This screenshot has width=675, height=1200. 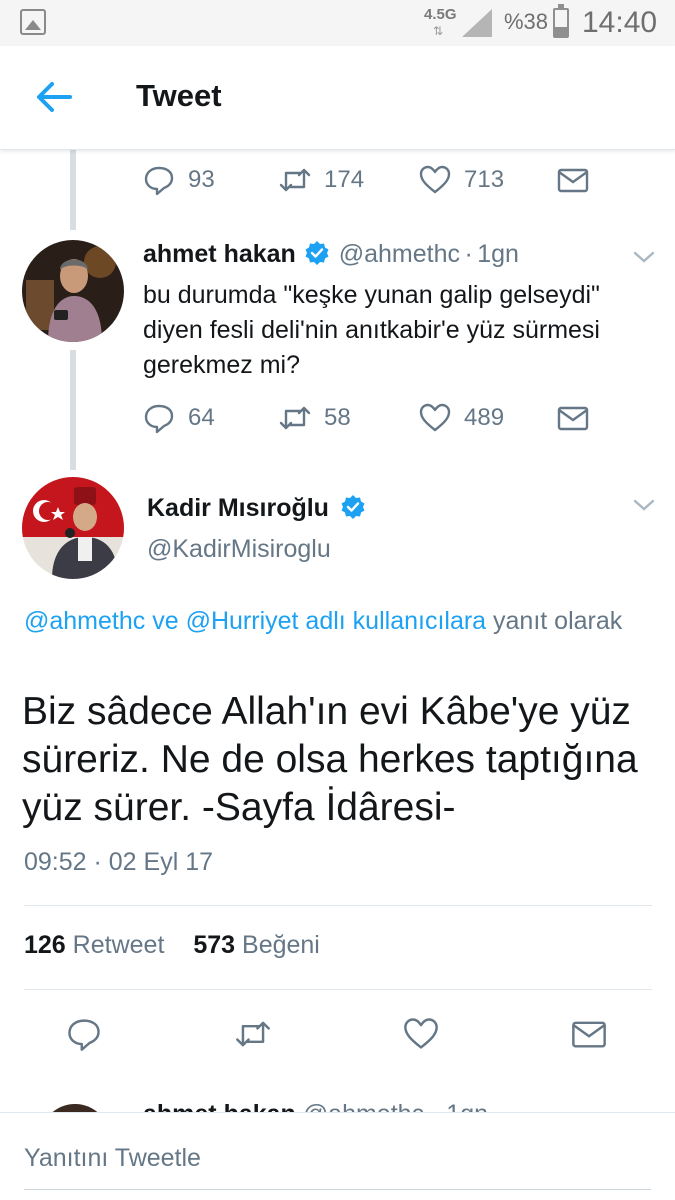 I want to click on reply-underline, so click(x=337, y=1189).